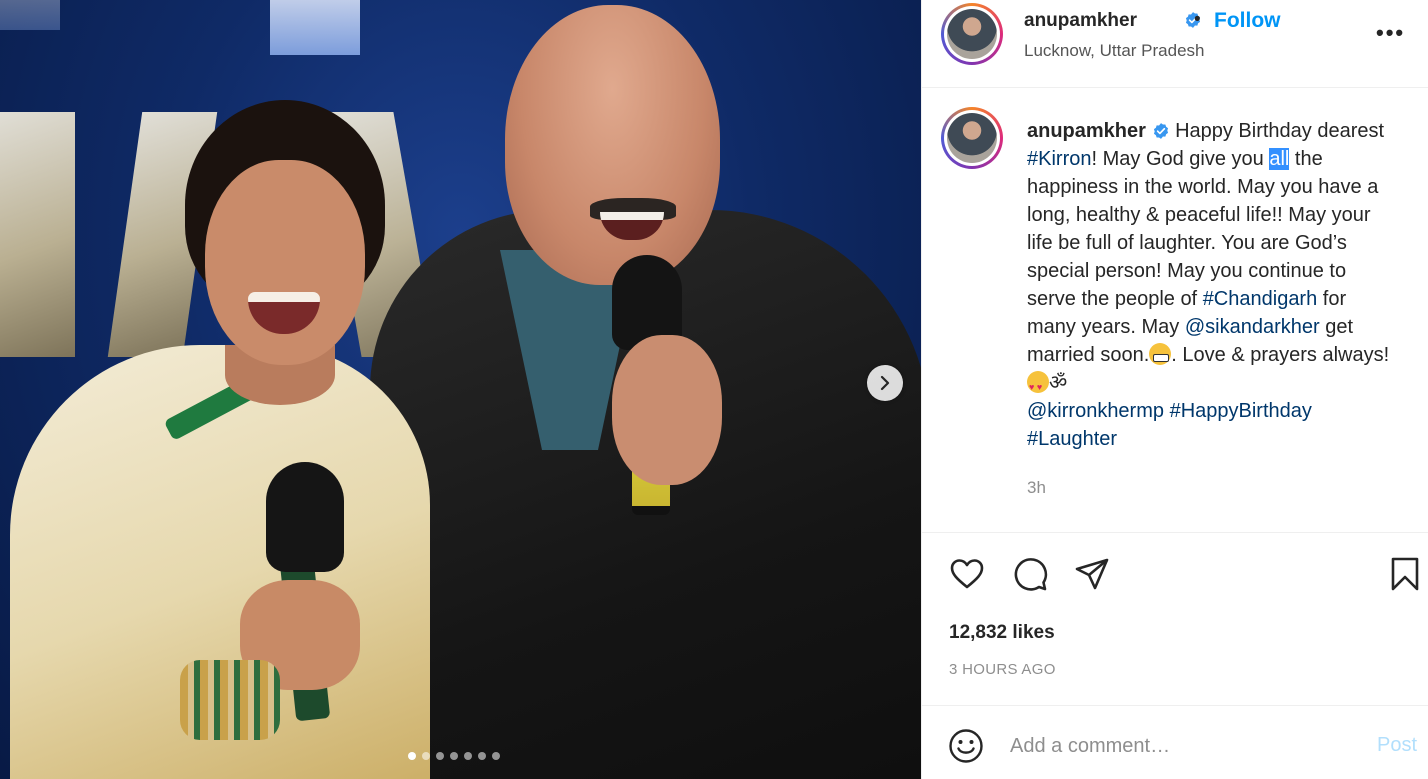 This screenshot has height=779, width=1428. Describe the element at coordinates (305, 517) in the screenshot. I see `microphone-head` at that location.